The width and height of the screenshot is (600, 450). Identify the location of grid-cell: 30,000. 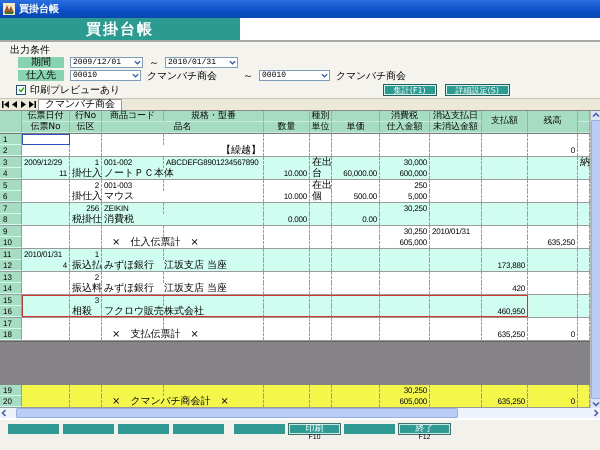
(405, 162).